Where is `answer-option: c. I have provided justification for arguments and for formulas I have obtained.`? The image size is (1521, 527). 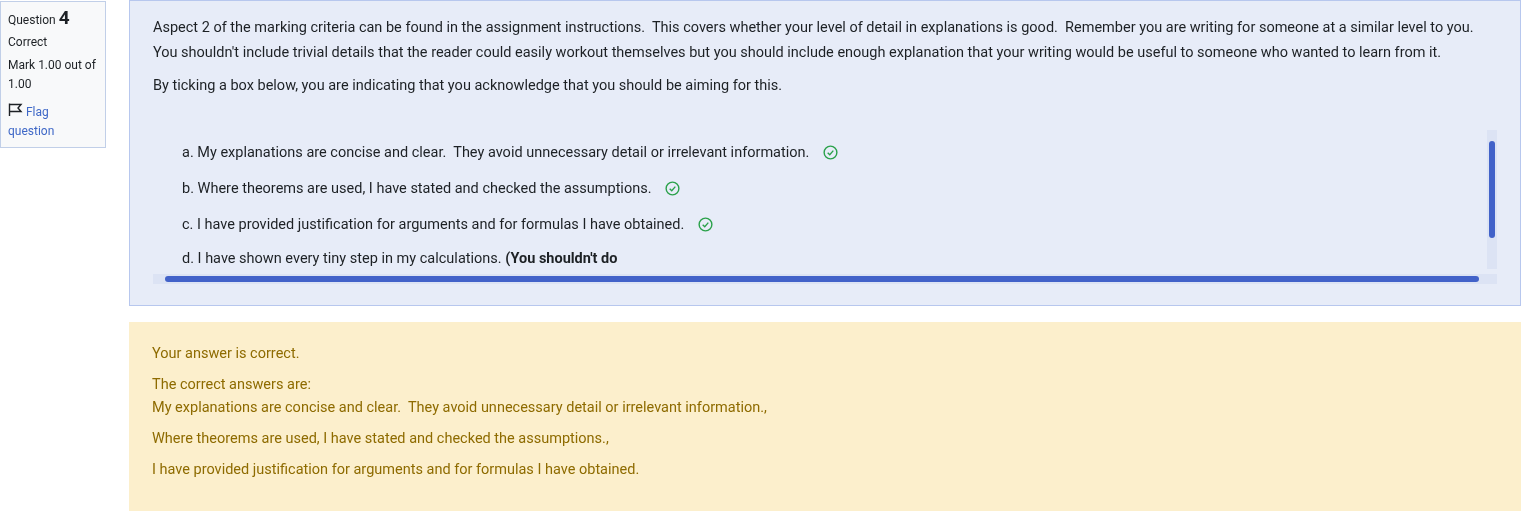
answer-option: c. I have provided justification for arguments and for formulas I have obtained. is located at coordinates (433, 224).